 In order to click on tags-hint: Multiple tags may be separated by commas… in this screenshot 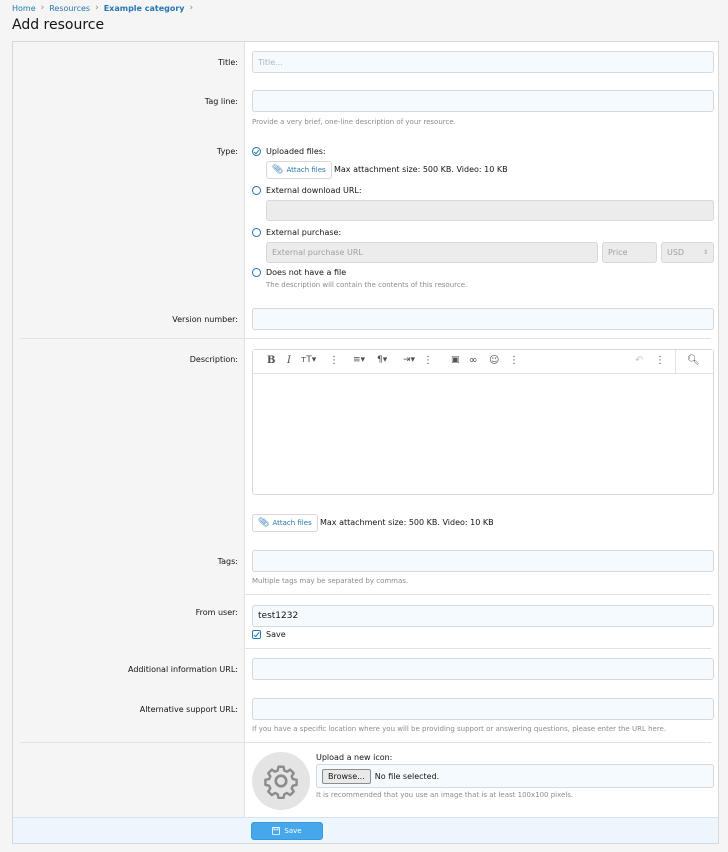, I will do `click(330, 581)`.